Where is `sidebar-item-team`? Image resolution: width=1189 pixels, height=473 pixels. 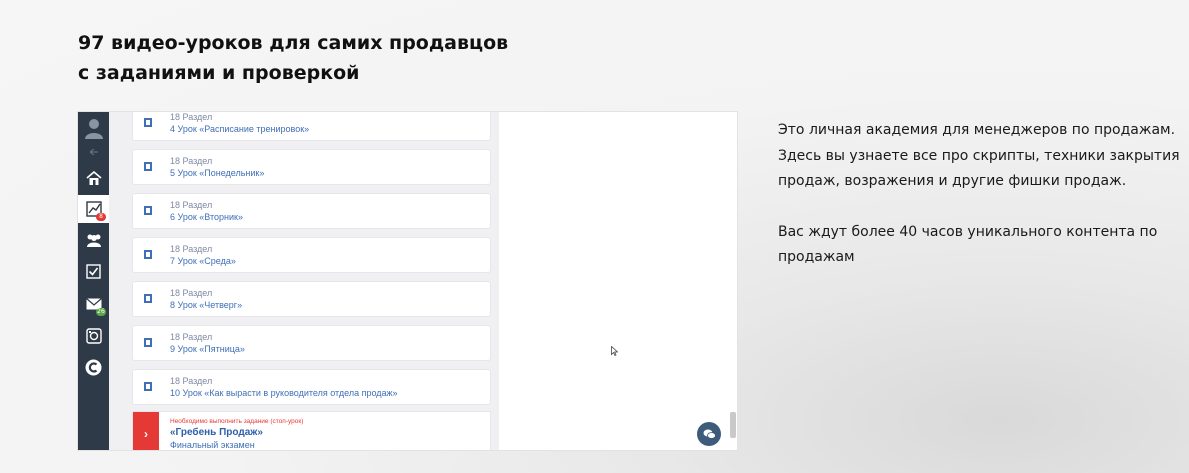
sidebar-item-team is located at coordinates (93, 240).